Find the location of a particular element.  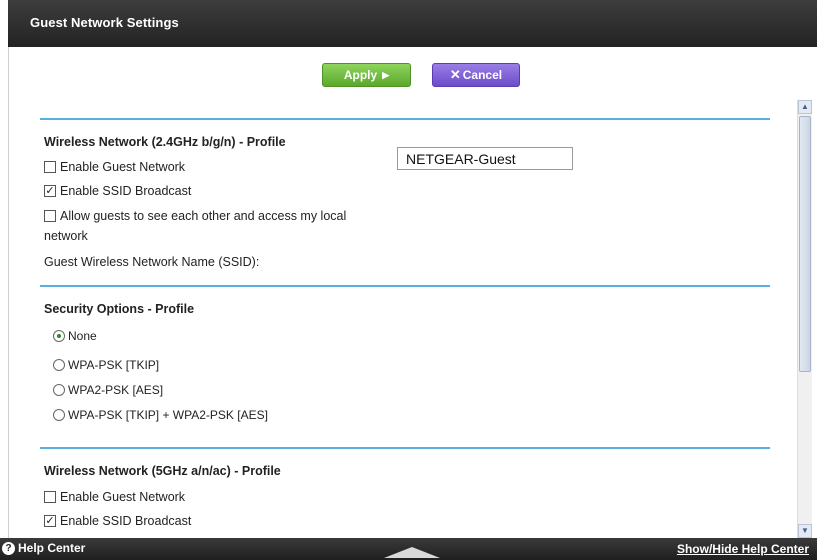

enable-guest-network-24-label: Enable Guest Network is located at coordinates (123, 167).